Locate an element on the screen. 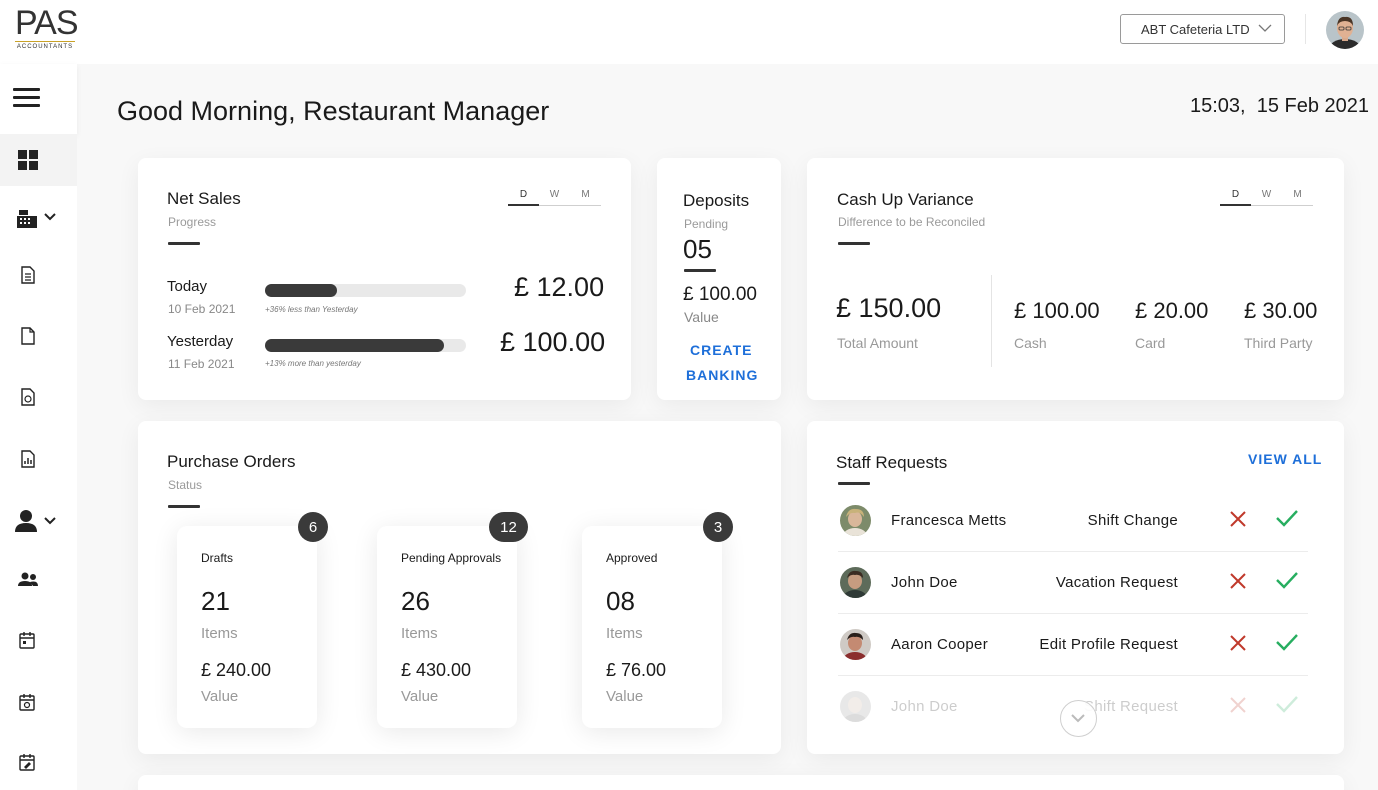  today-date: 10 Feb 2021 is located at coordinates (202, 309).